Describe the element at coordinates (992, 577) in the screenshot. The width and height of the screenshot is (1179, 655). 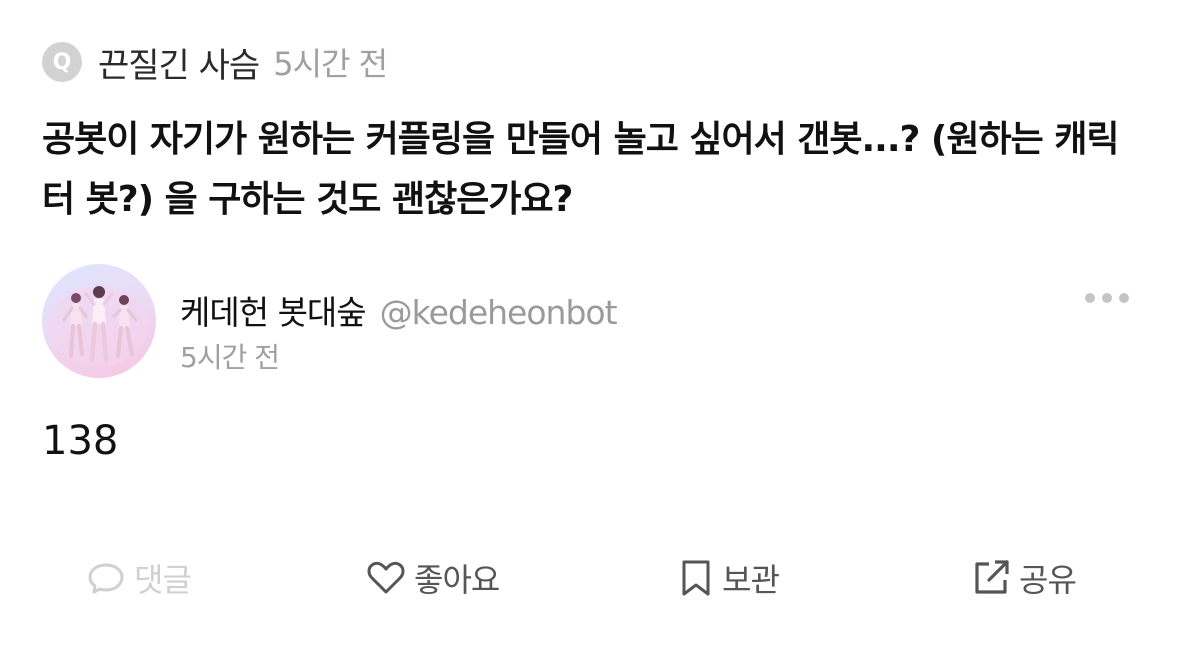
I see `external-share-icon` at that location.